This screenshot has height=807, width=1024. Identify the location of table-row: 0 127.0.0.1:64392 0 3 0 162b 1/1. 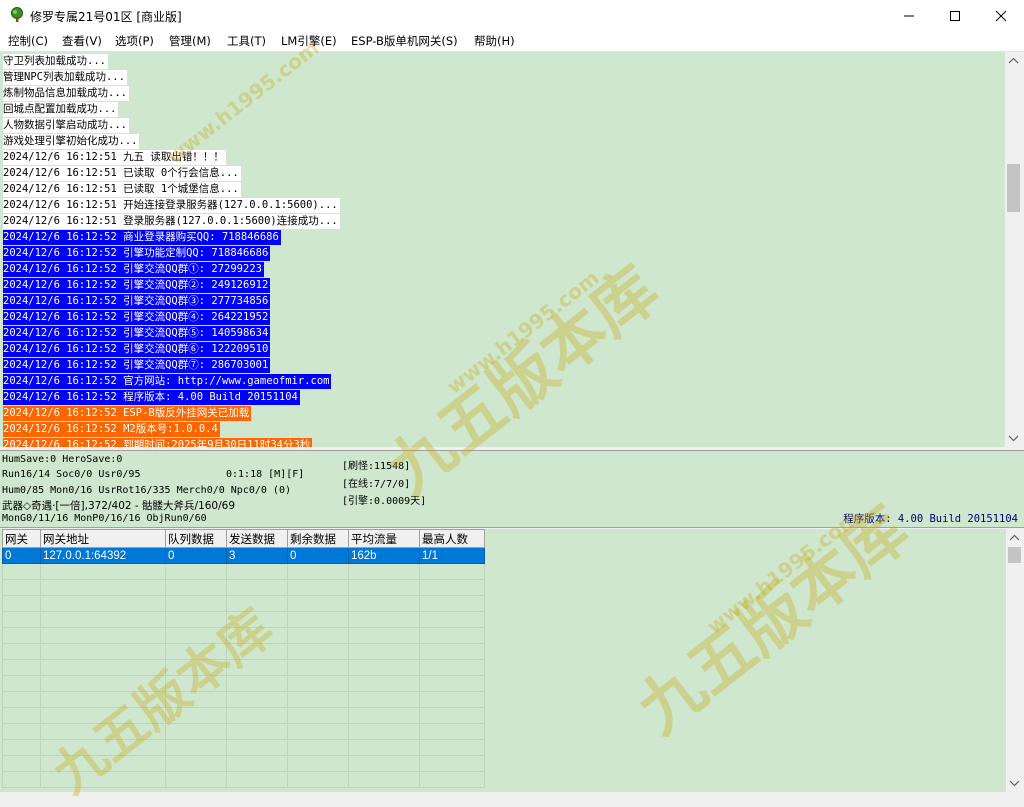
(243, 555).